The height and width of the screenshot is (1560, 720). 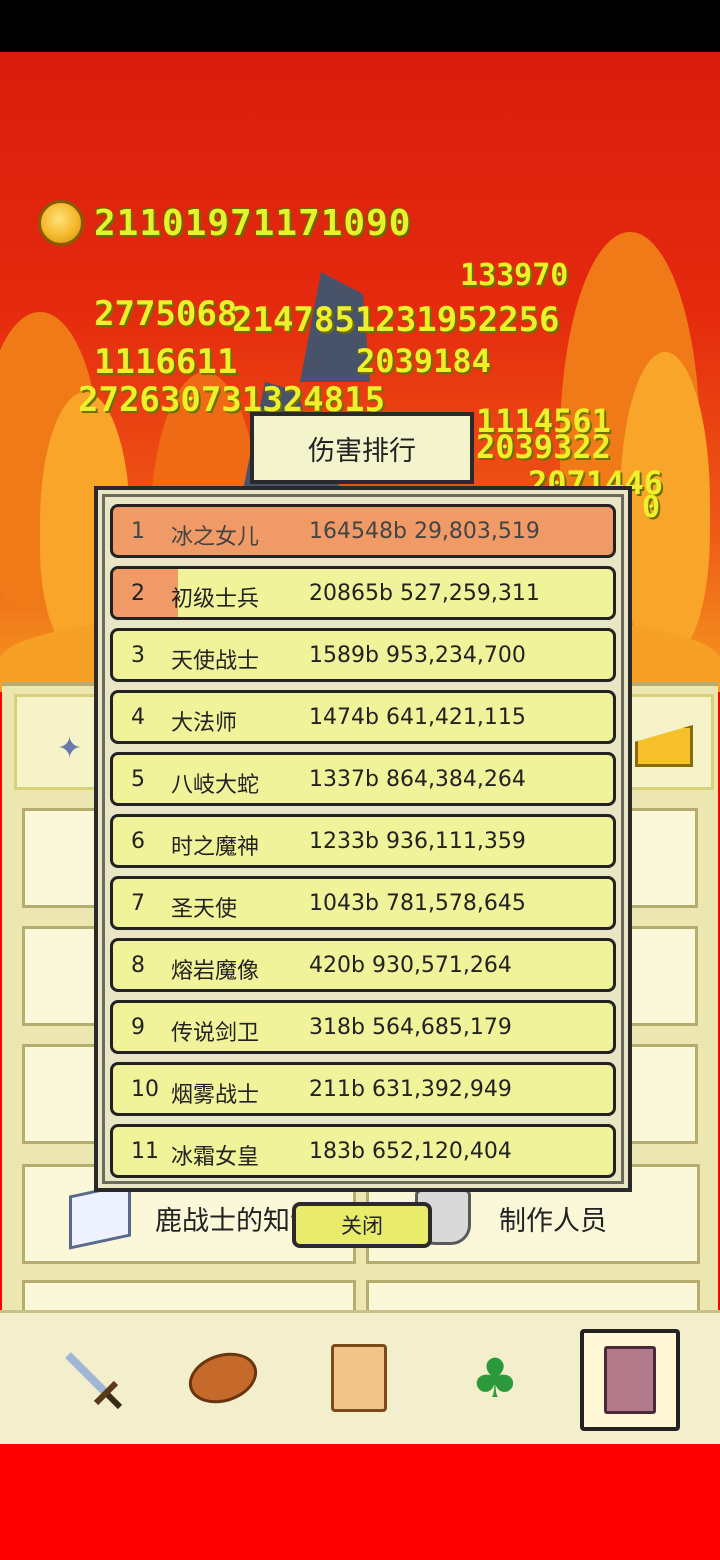 I want to click on rank-number: 9, so click(x=138, y=1027).